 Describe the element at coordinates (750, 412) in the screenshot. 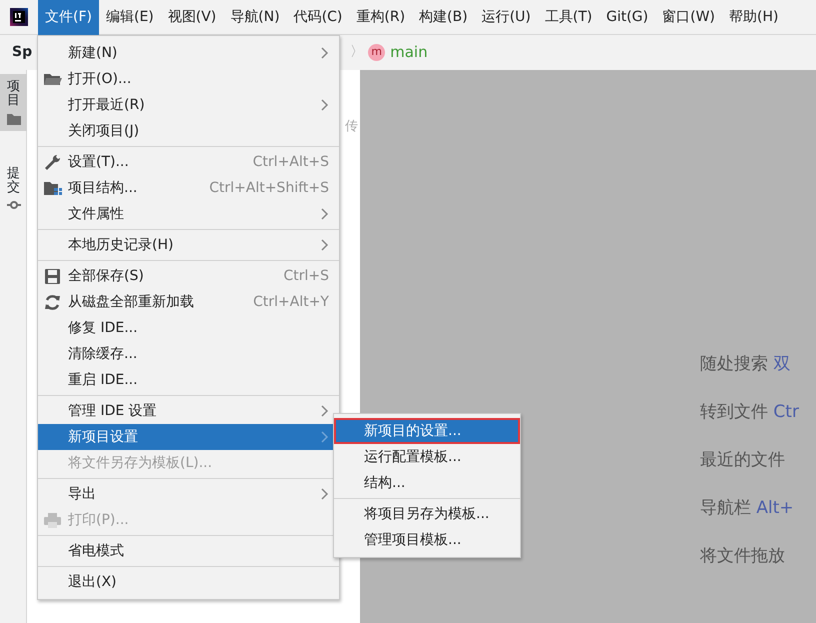

I see `shortcut-hint: 转到文件 Ctr` at that location.